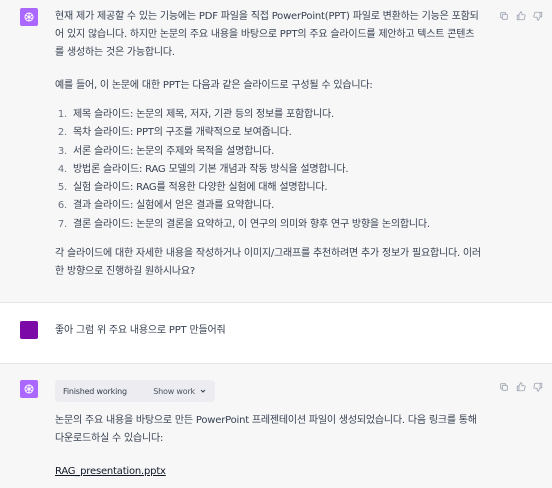  Describe the element at coordinates (29, 330) in the screenshot. I see `user-avatar` at that location.